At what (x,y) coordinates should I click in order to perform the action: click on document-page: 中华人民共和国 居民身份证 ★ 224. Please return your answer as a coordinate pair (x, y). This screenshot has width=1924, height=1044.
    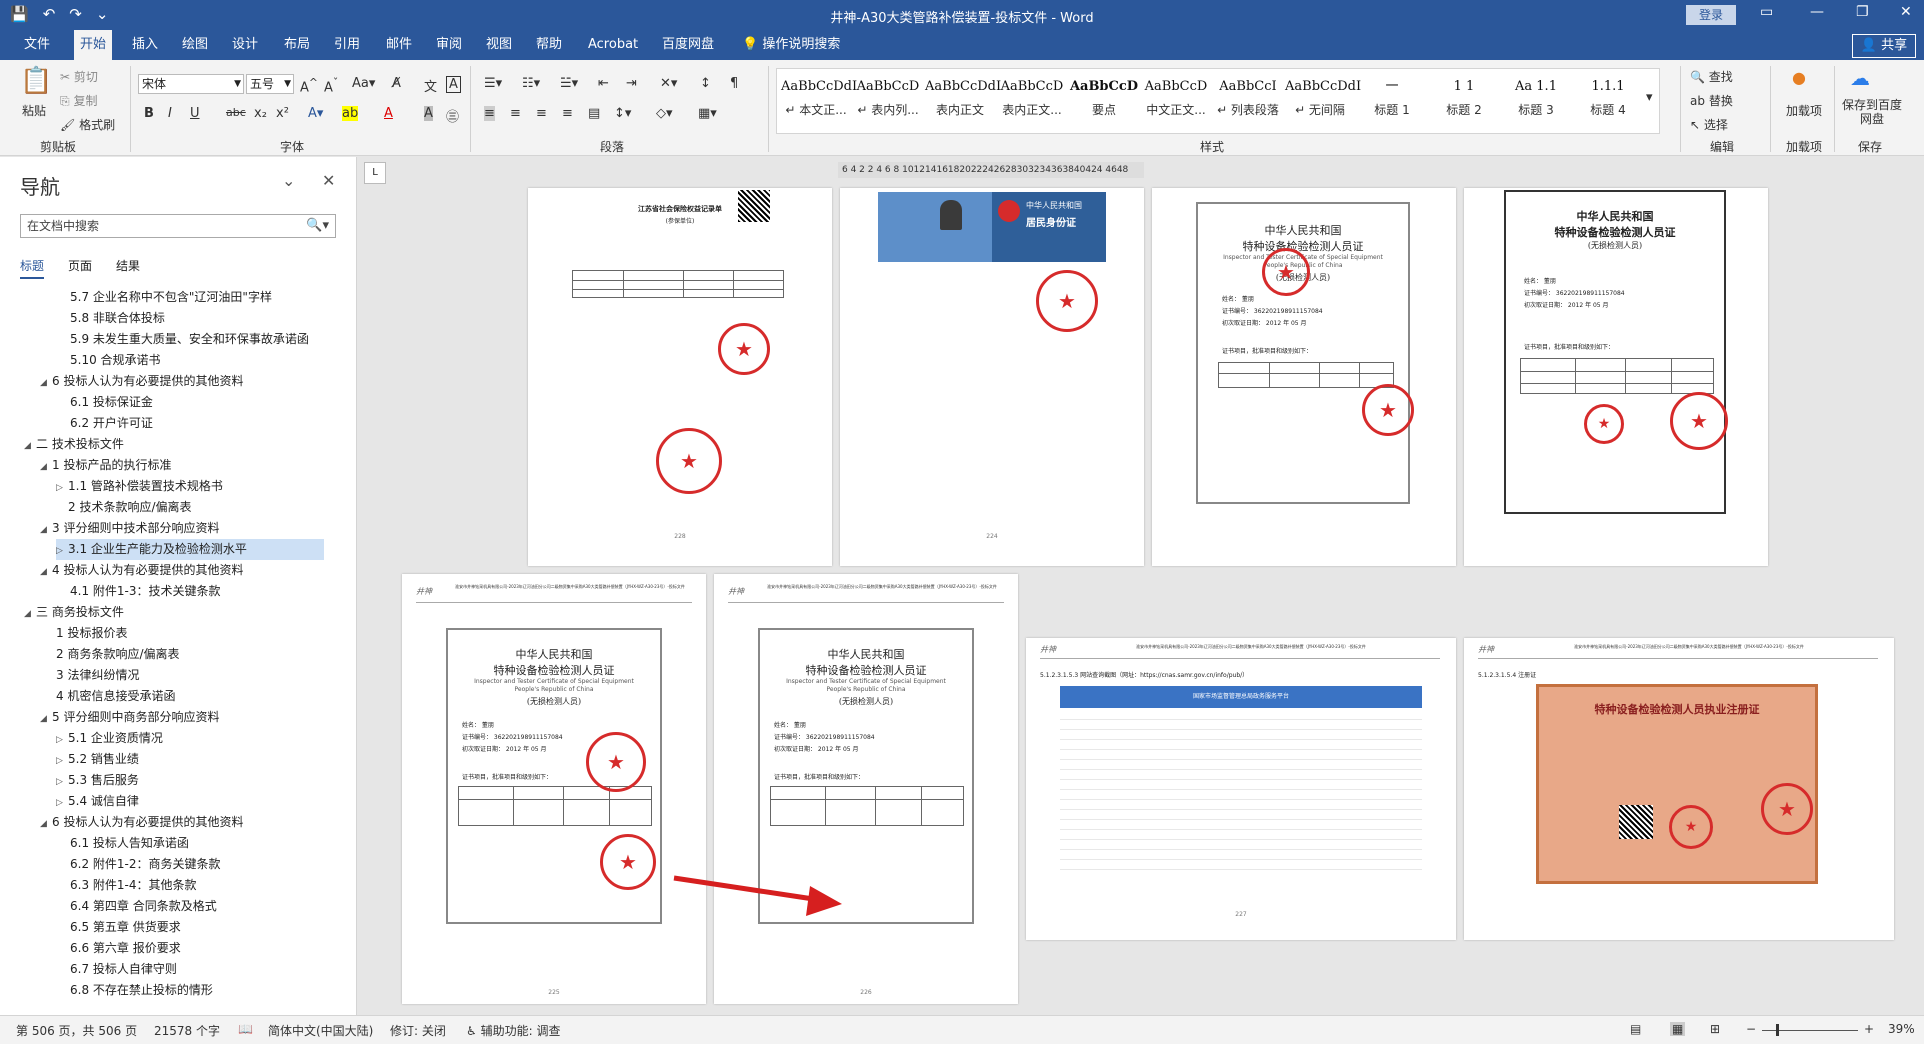
    Looking at the image, I should click on (992, 377).